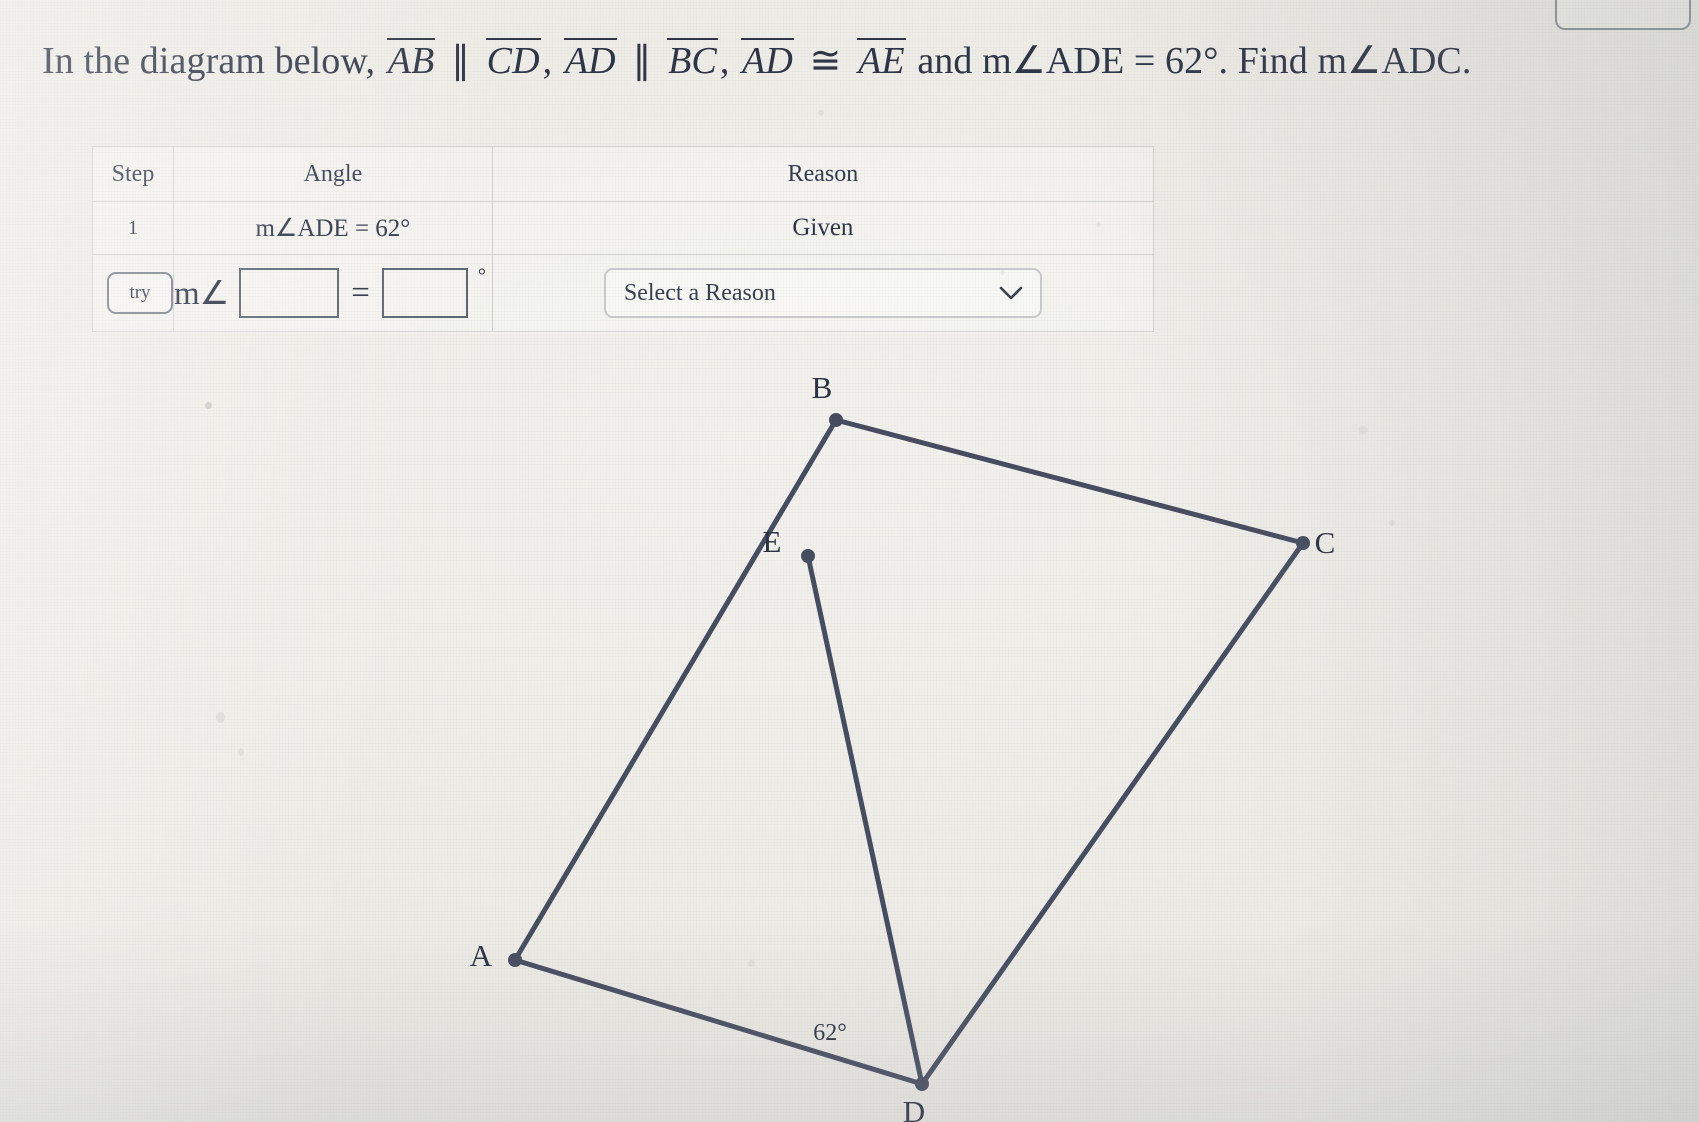  Describe the element at coordinates (823, 174) in the screenshot. I see `header-reason: Reason` at that location.